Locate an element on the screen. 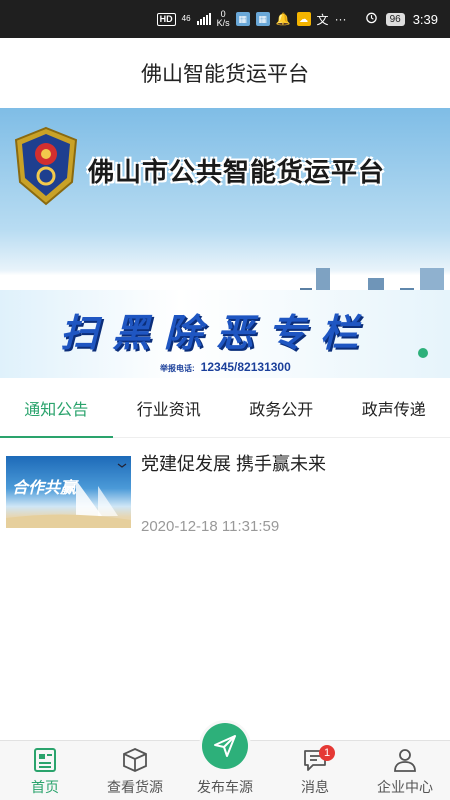 Image resolution: width=450 pixels, height=800 pixels. tab-notices: 通知公告 is located at coordinates (56, 408).